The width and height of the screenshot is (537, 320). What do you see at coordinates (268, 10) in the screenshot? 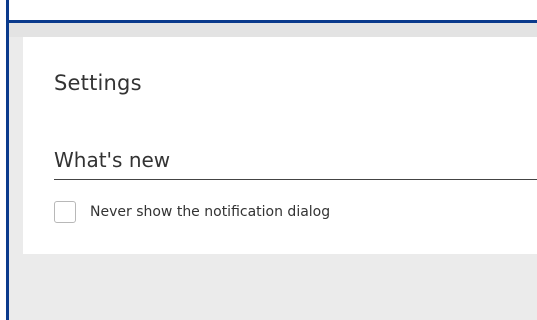
I see `top-margin` at bounding box center [268, 10].